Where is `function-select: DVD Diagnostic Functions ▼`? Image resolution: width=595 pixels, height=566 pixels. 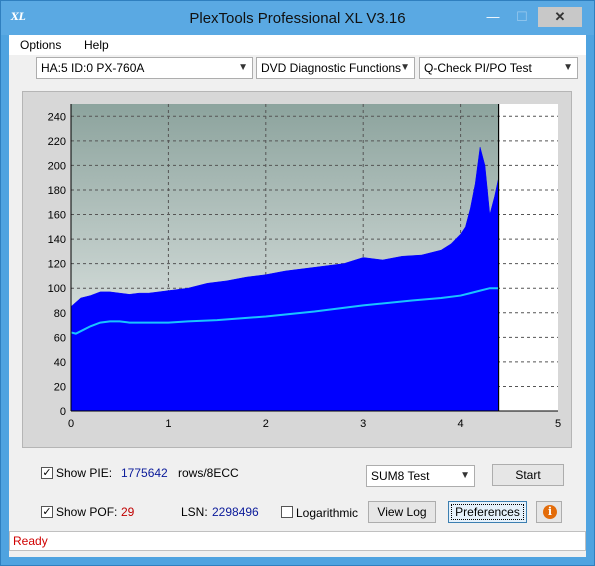 function-select: DVD Diagnostic Functions ▼ is located at coordinates (335, 68).